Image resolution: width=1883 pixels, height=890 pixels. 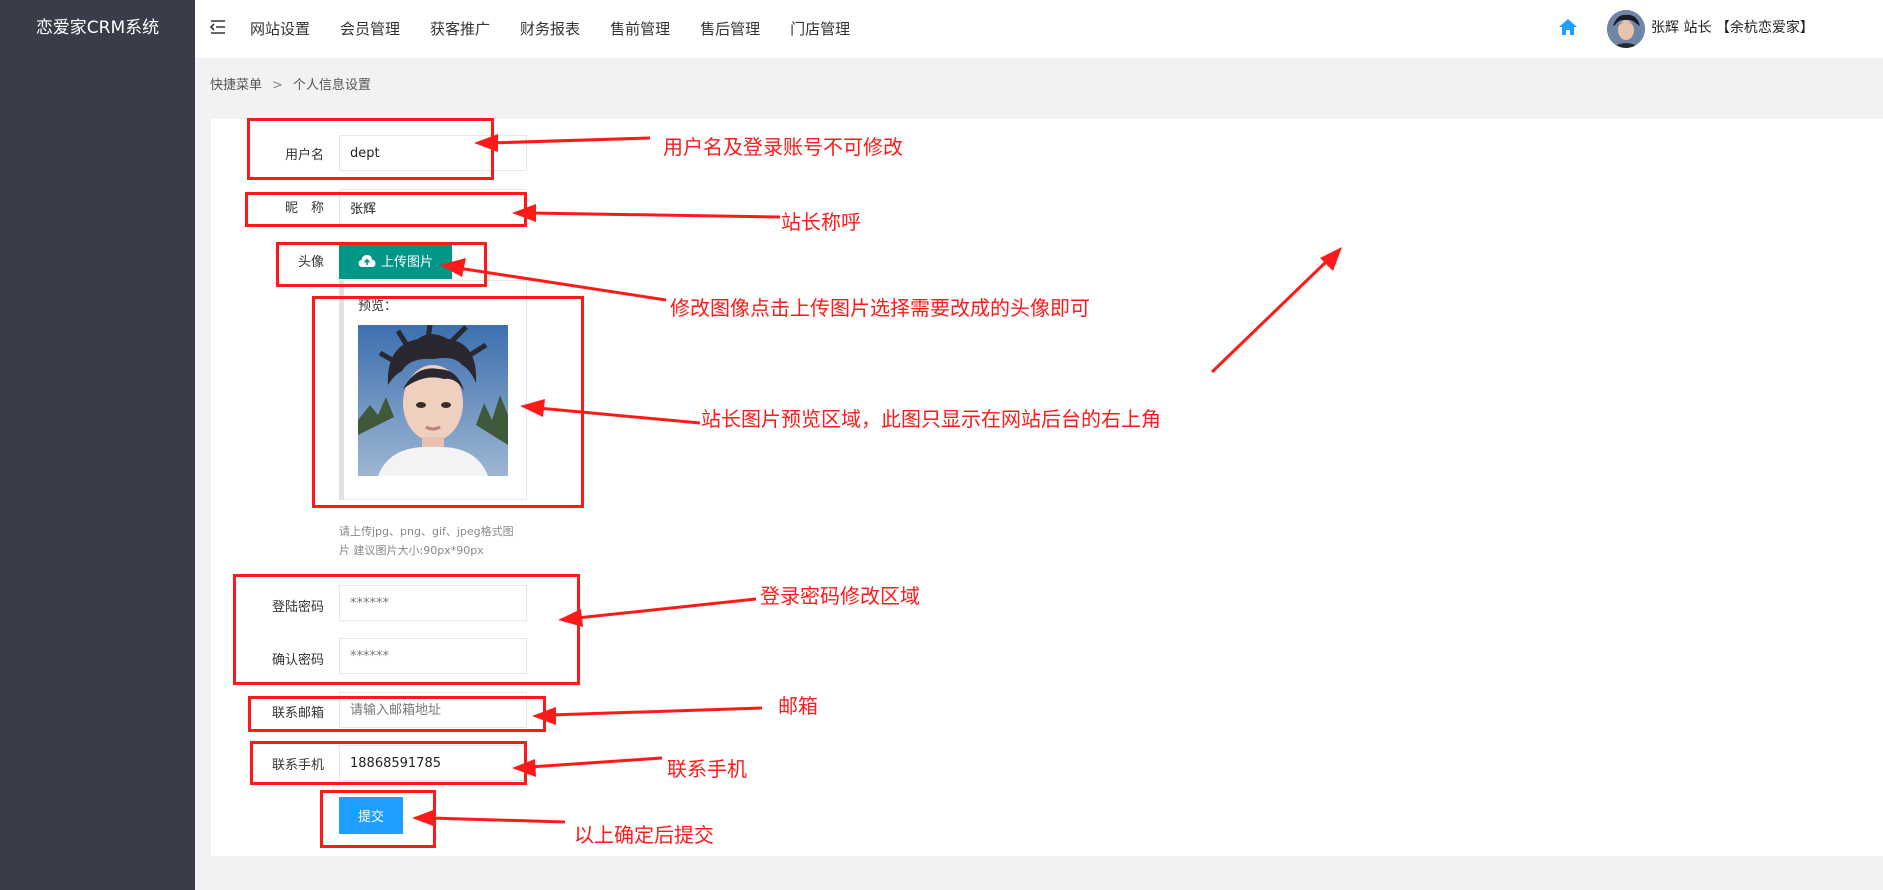 I want to click on annotation-preview: 站长图片预览区域，此图只显示在网站后台的右上角, so click(x=931, y=419).